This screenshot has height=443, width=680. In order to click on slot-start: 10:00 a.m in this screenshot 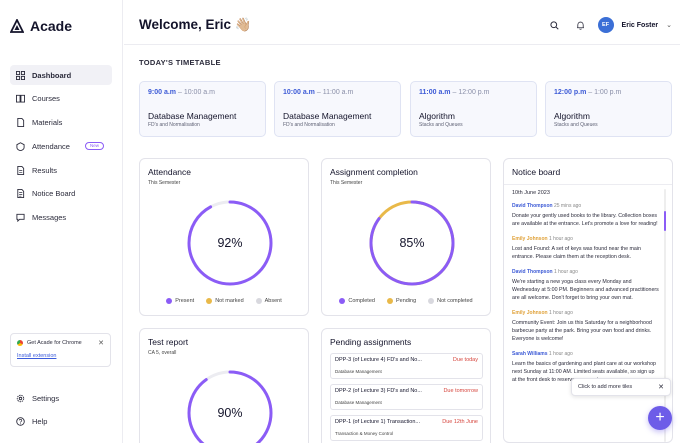, I will do `click(299, 92)`.